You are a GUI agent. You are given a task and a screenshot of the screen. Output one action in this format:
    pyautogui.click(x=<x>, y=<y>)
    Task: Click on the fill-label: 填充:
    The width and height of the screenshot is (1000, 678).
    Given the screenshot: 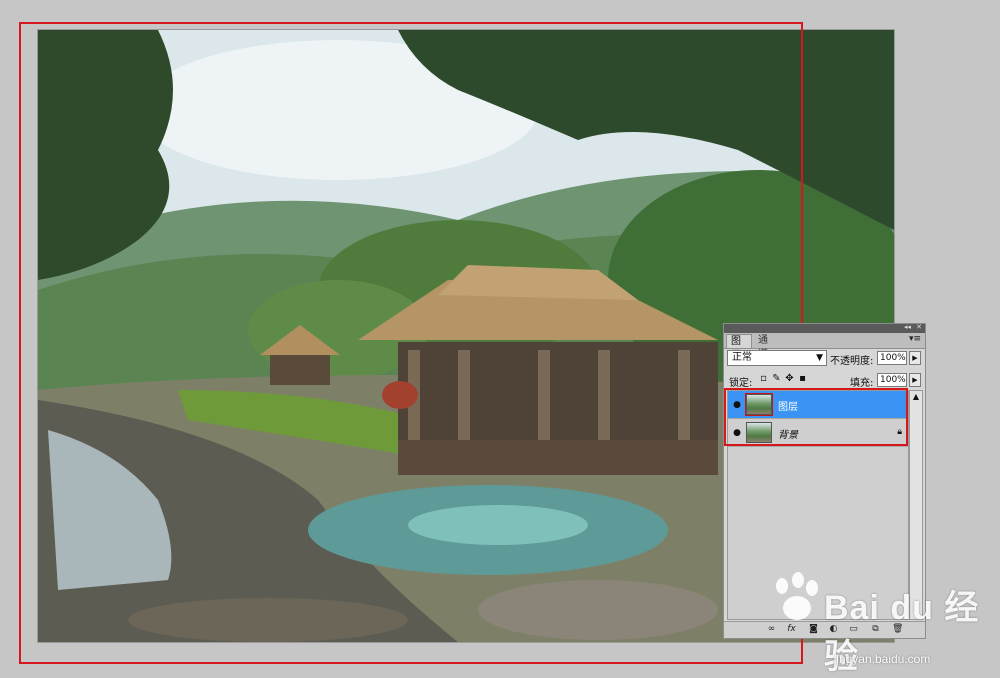 What is the action you would take?
    pyautogui.click(x=862, y=383)
    